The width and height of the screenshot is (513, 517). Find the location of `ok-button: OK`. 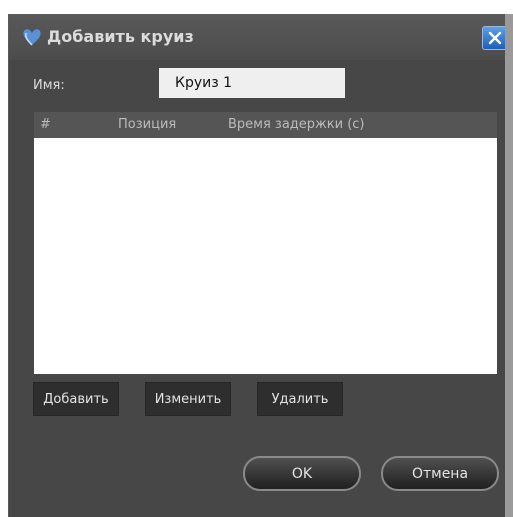

ok-button: OK is located at coordinates (302, 473).